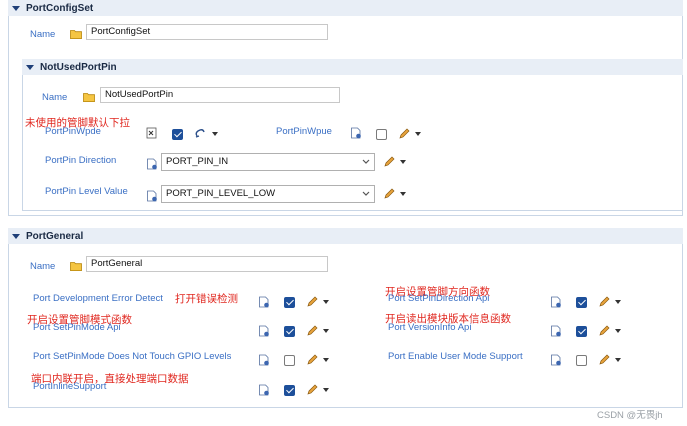  I want to click on select-value: PORT_PIN_IN, so click(197, 161).